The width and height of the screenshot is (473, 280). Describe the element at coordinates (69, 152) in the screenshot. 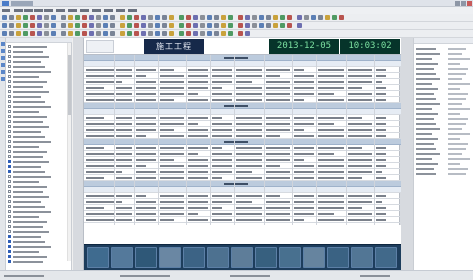

I see `page-tree-scrollbar` at that location.